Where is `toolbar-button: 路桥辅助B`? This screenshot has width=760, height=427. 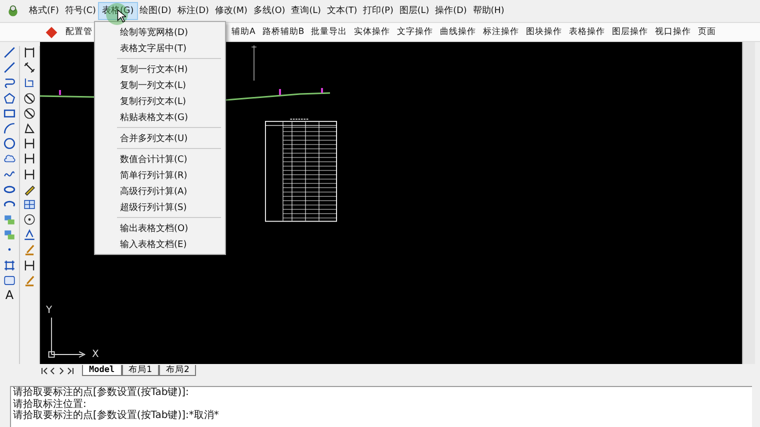
toolbar-button: 路桥辅助B is located at coordinates (283, 32).